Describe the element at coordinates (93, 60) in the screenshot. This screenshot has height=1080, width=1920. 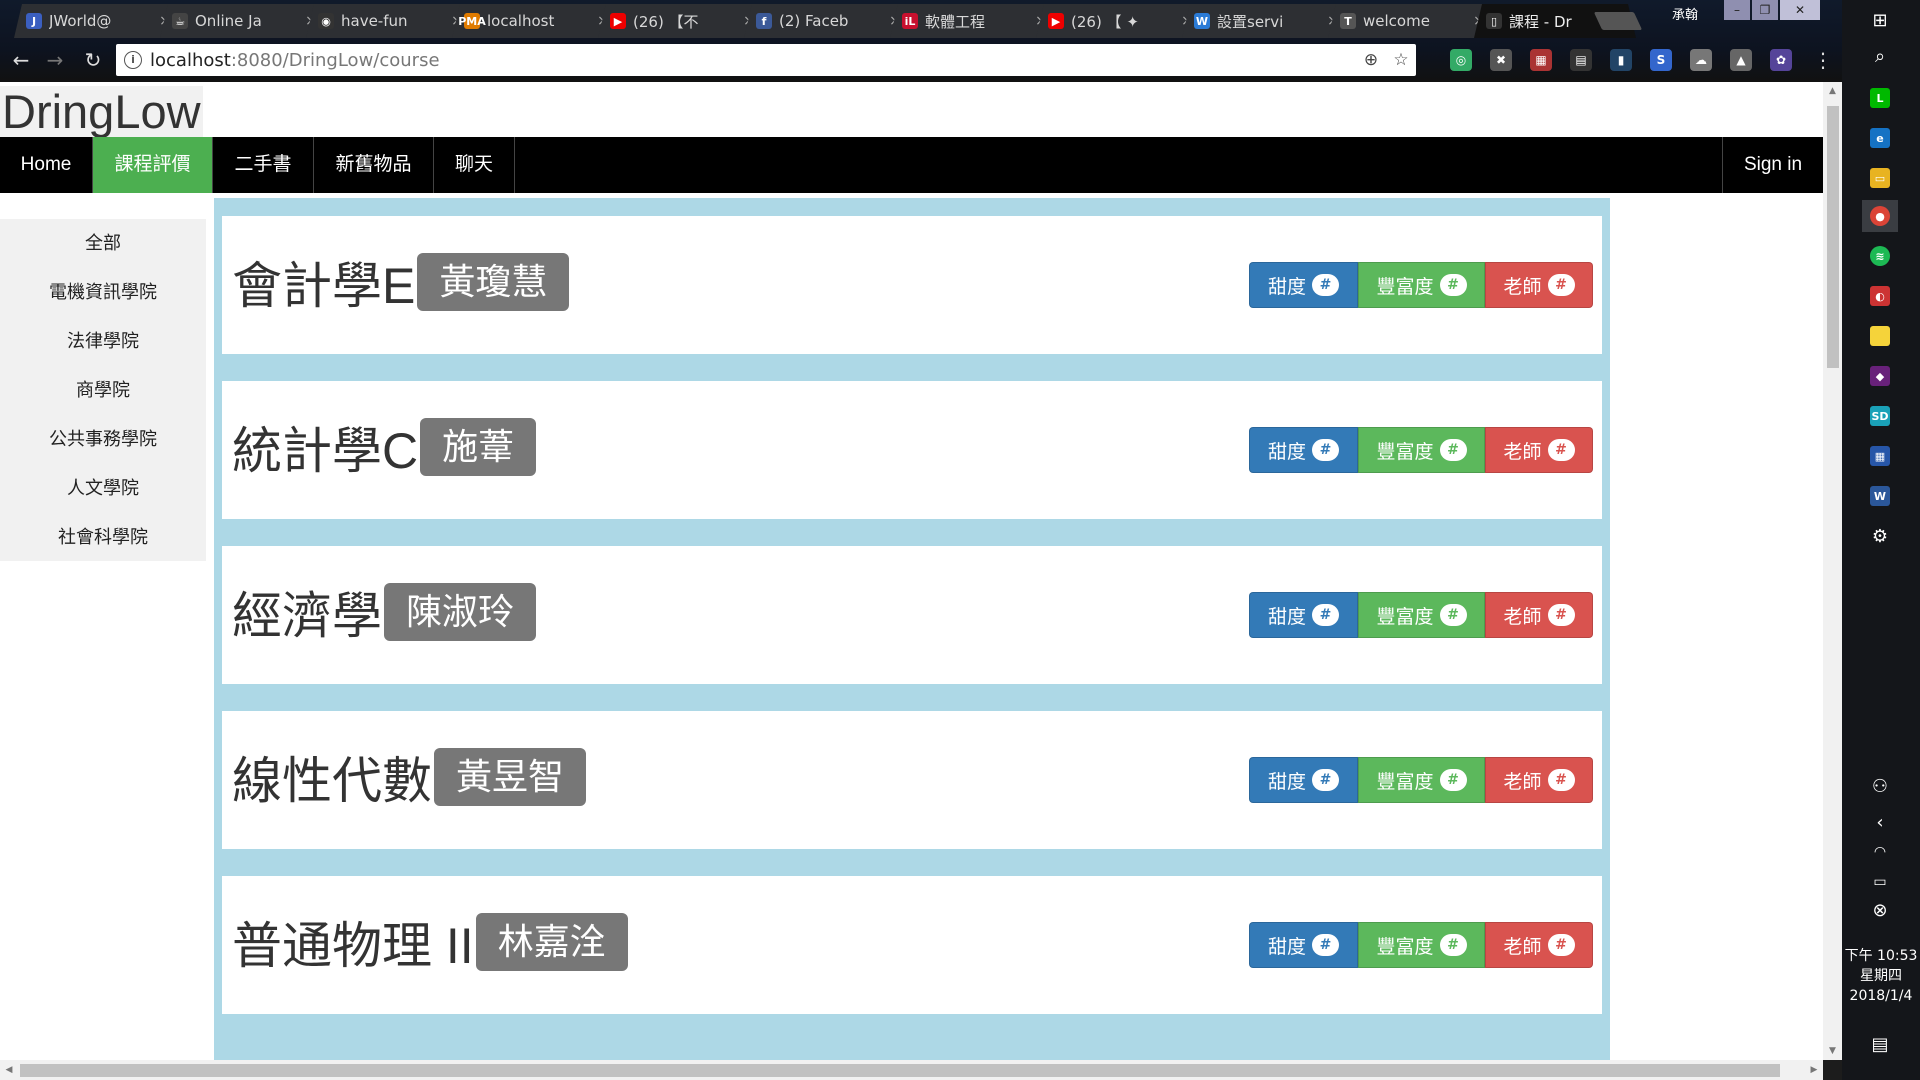
I see `reload-icon: ↻` at that location.